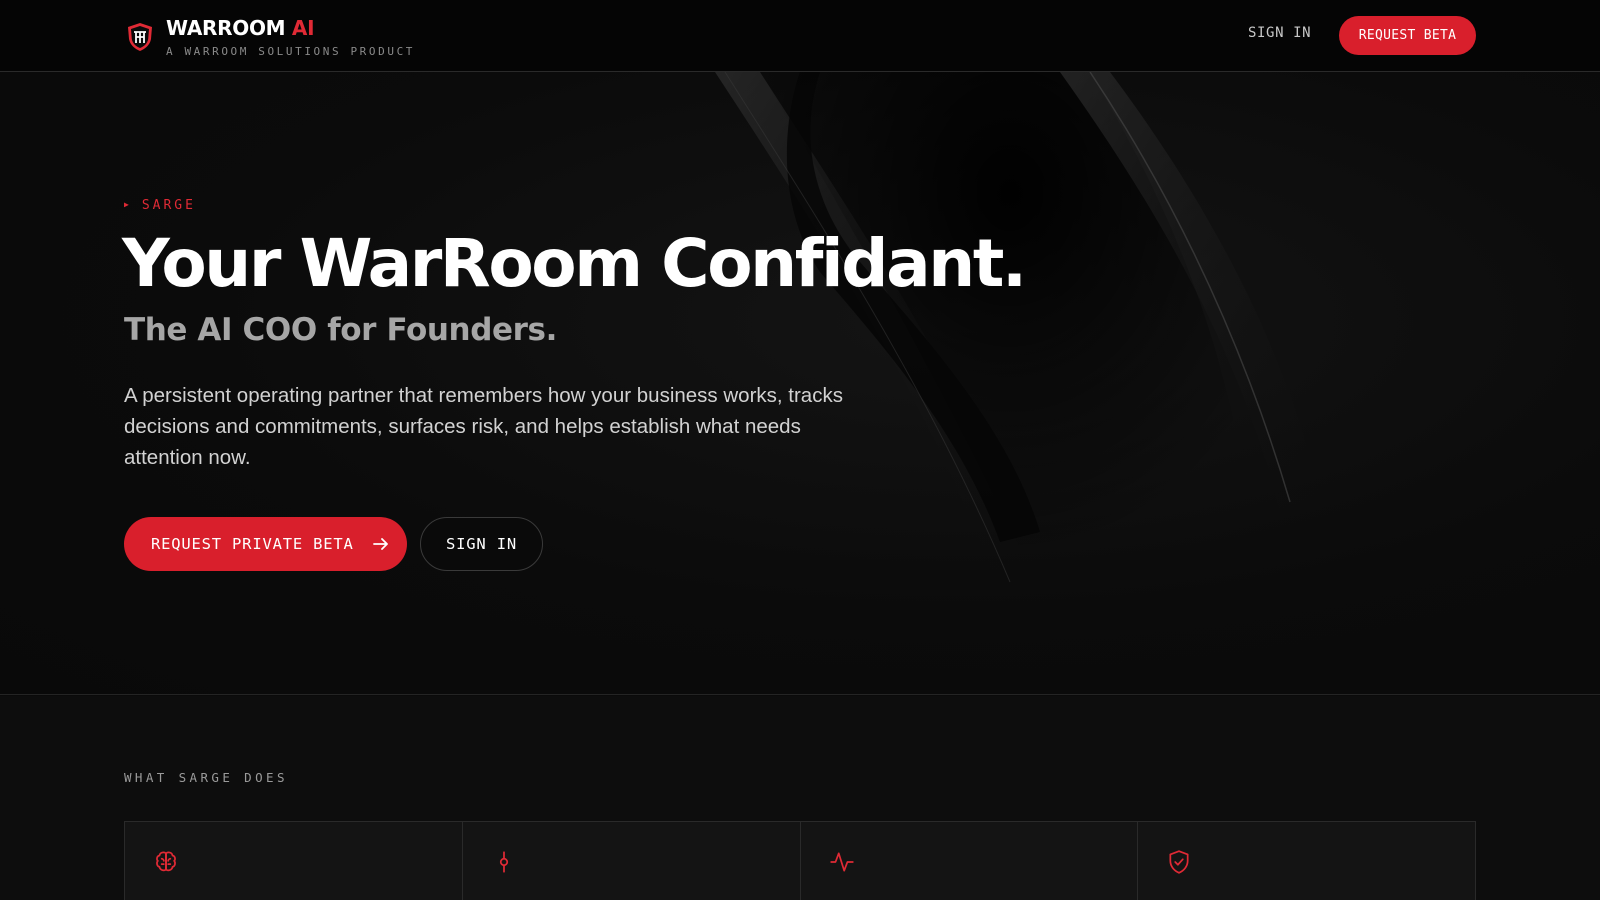 The height and width of the screenshot is (900, 1600). Describe the element at coordinates (970, 861) in the screenshot. I see `feature-card-risk` at that location.